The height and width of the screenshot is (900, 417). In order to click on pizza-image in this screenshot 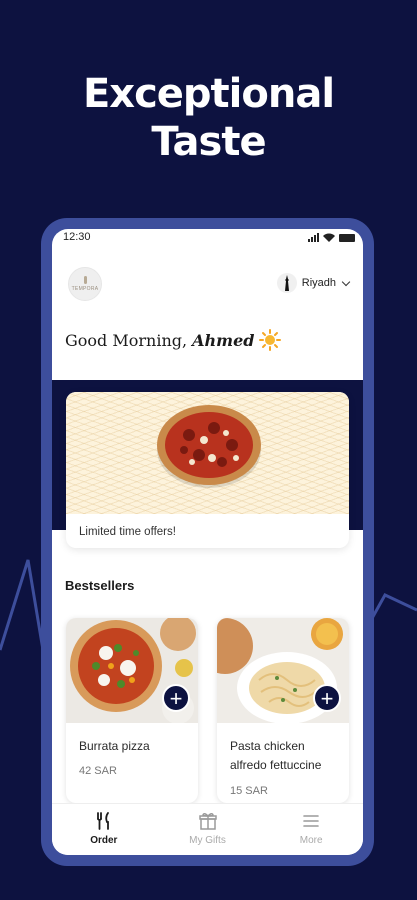, I will do `click(209, 446)`.